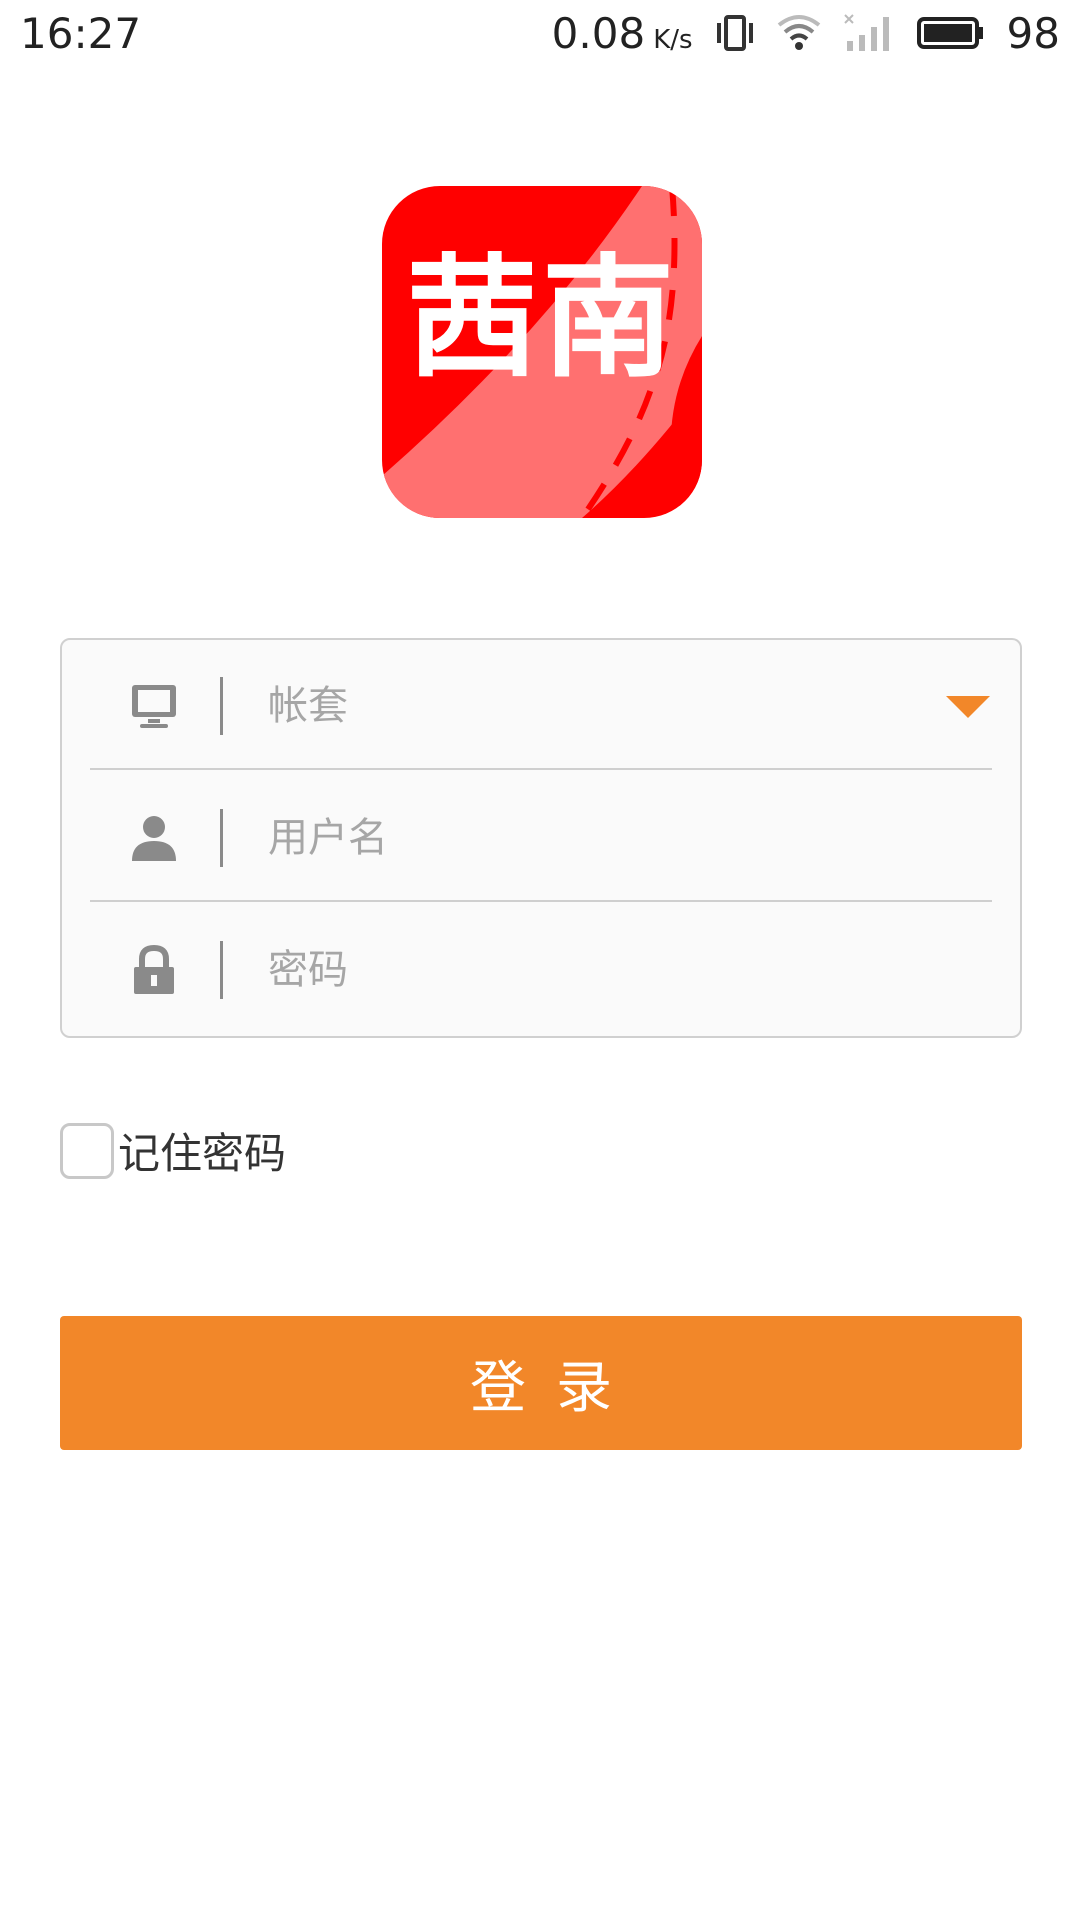 Image resolution: width=1080 pixels, height=1920 pixels. I want to click on remember-password: 记住密码, so click(173, 1150).